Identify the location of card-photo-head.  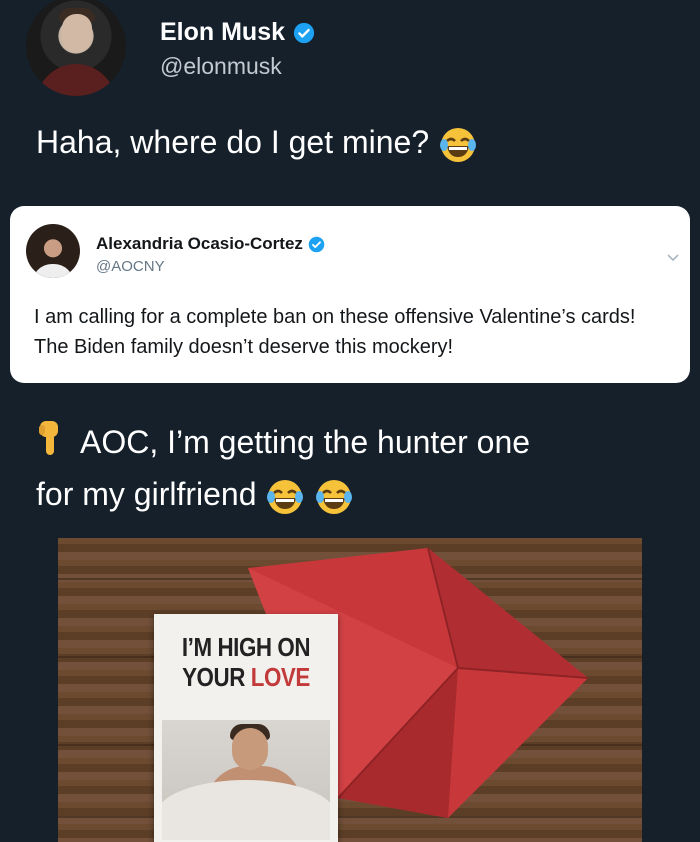
(250, 749).